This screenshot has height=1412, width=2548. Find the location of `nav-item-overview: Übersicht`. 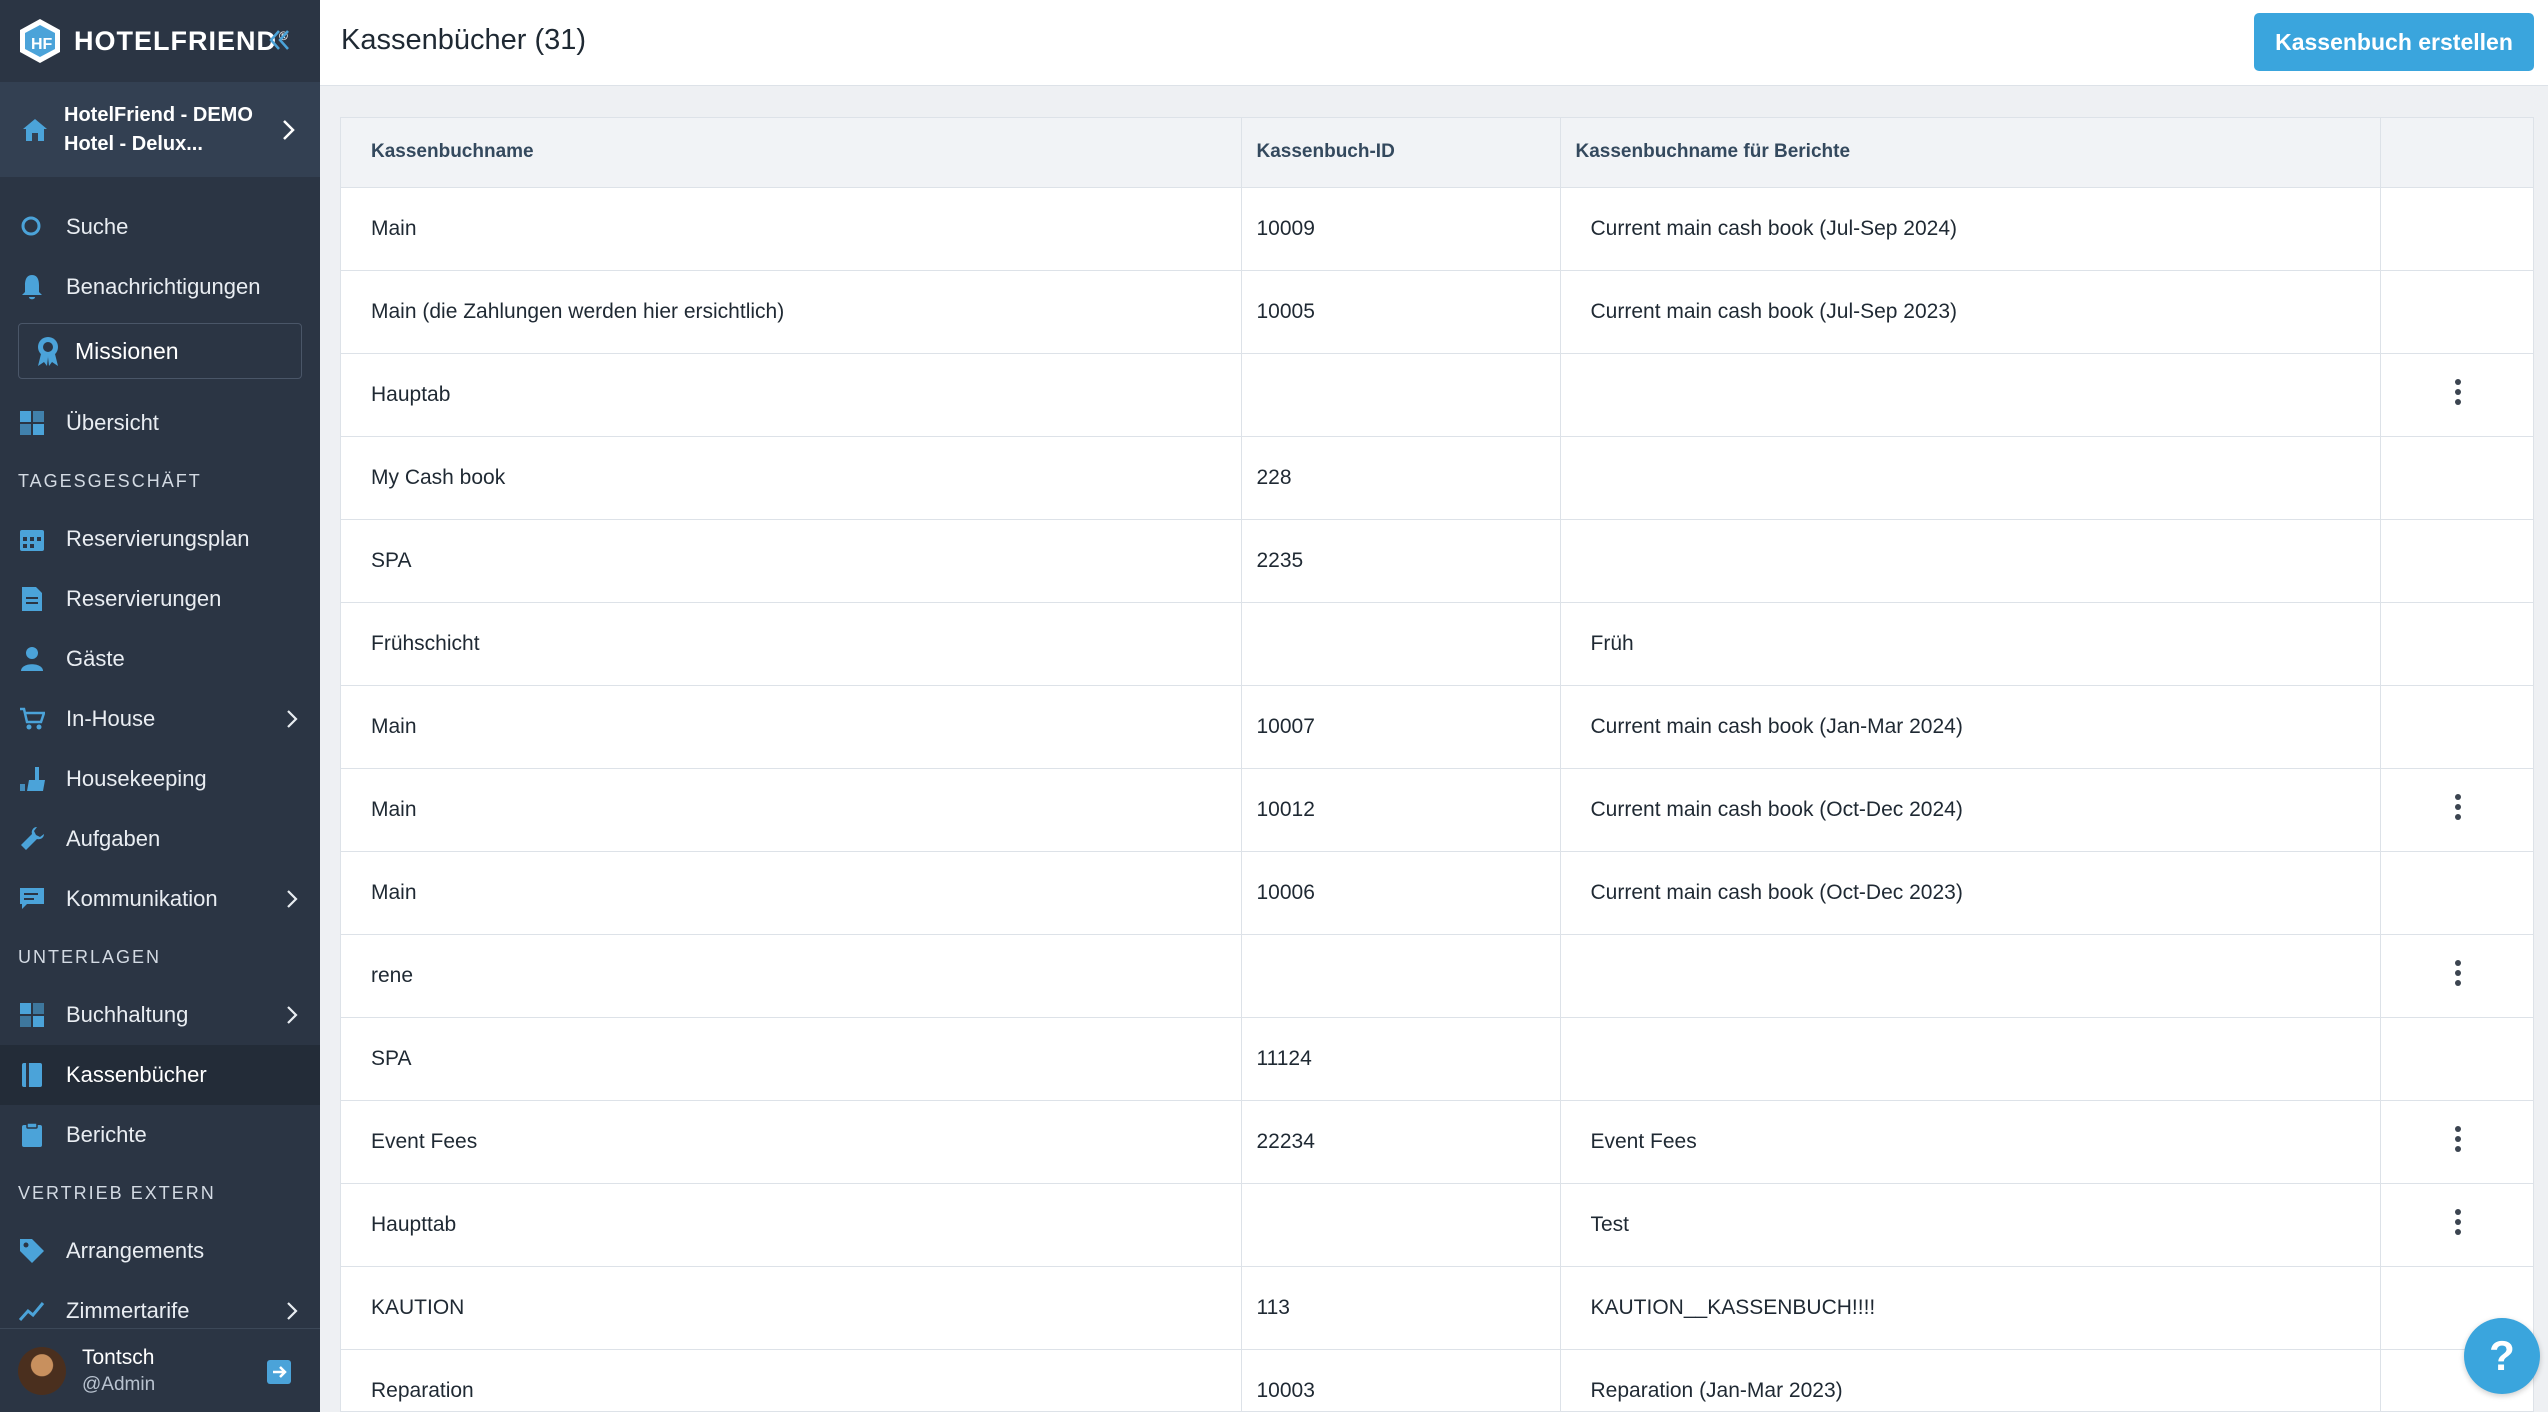

nav-item-overview: Übersicht is located at coordinates (160, 423).